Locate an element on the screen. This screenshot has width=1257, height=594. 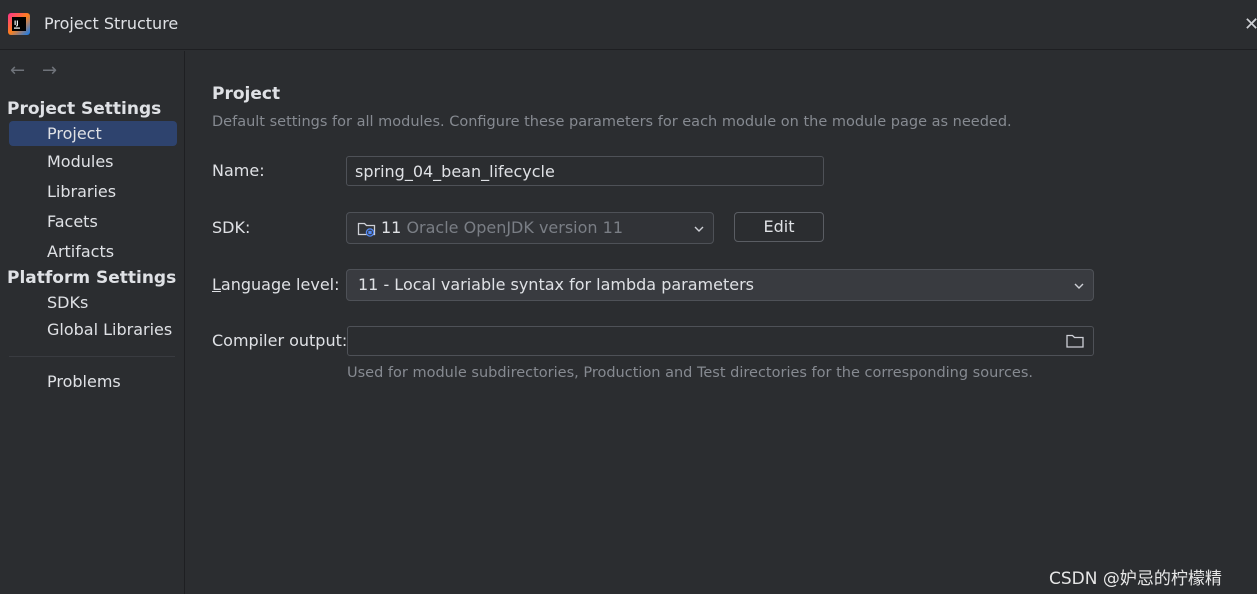
project-settings-header: Project Settings is located at coordinates (84, 109).